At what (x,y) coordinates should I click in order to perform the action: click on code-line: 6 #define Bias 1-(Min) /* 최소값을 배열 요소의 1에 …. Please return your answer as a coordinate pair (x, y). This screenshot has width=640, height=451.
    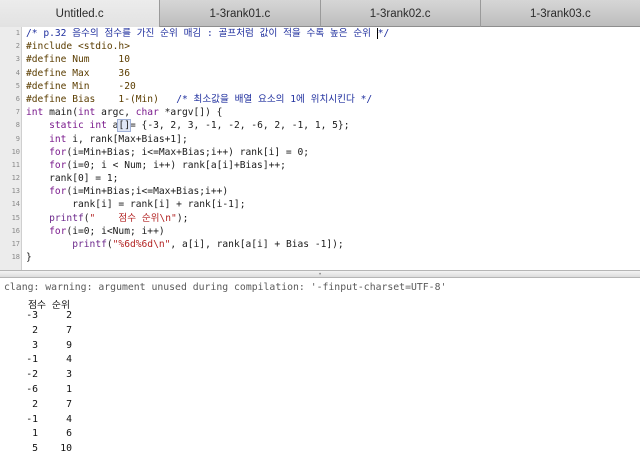
    Looking at the image, I should click on (320, 99).